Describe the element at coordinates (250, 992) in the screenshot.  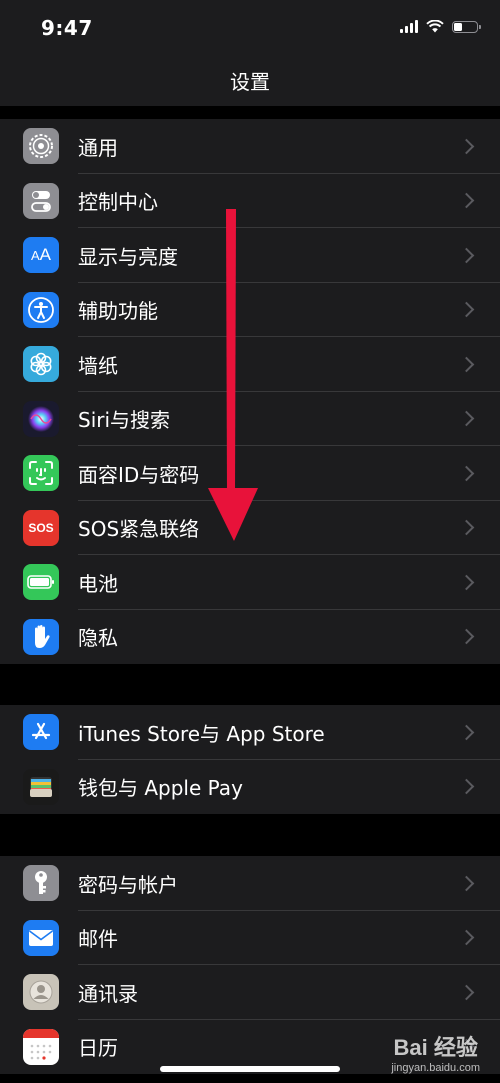
I see `settings-row-contacts: 通讯录` at that location.